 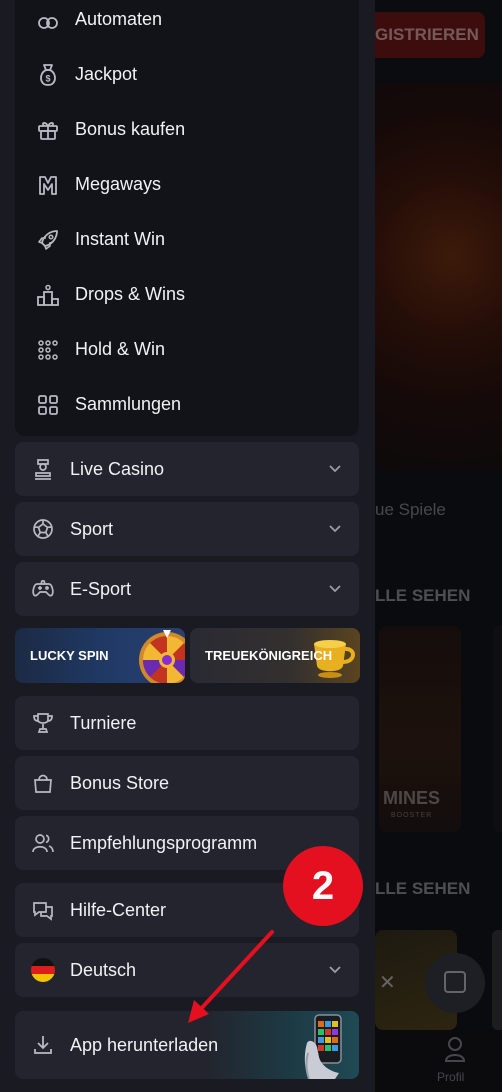 I want to click on podium-icon, so click(x=45, y=295).